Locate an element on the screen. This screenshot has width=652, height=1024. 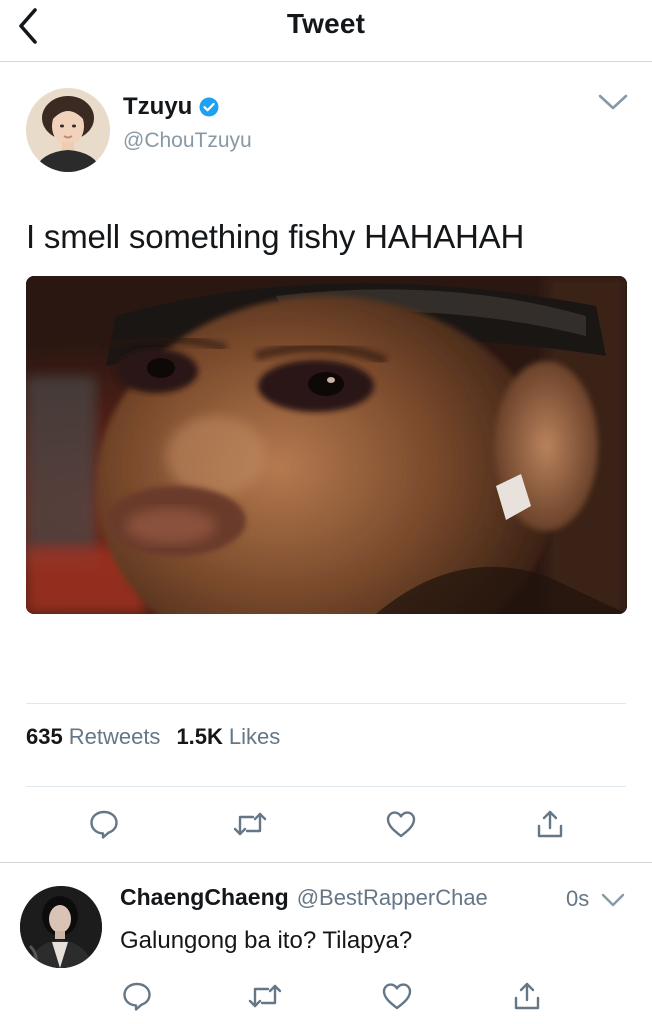
like-button is located at coordinates (401, 824).